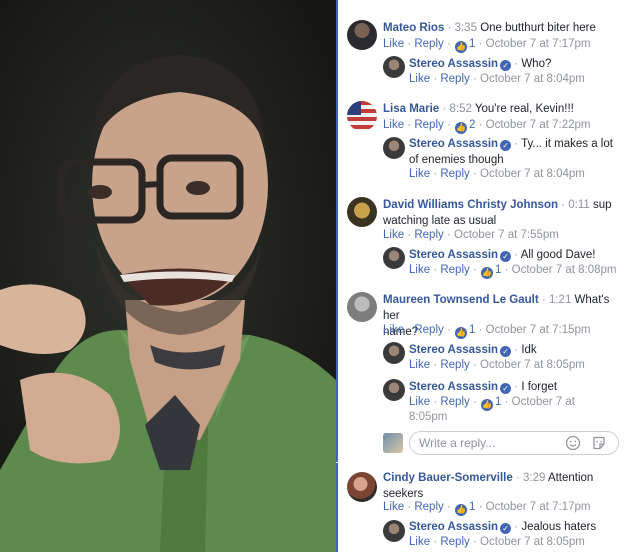 This screenshot has width=640, height=552. I want to click on comment-date: October 7 at 7:55pm, so click(506, 235).